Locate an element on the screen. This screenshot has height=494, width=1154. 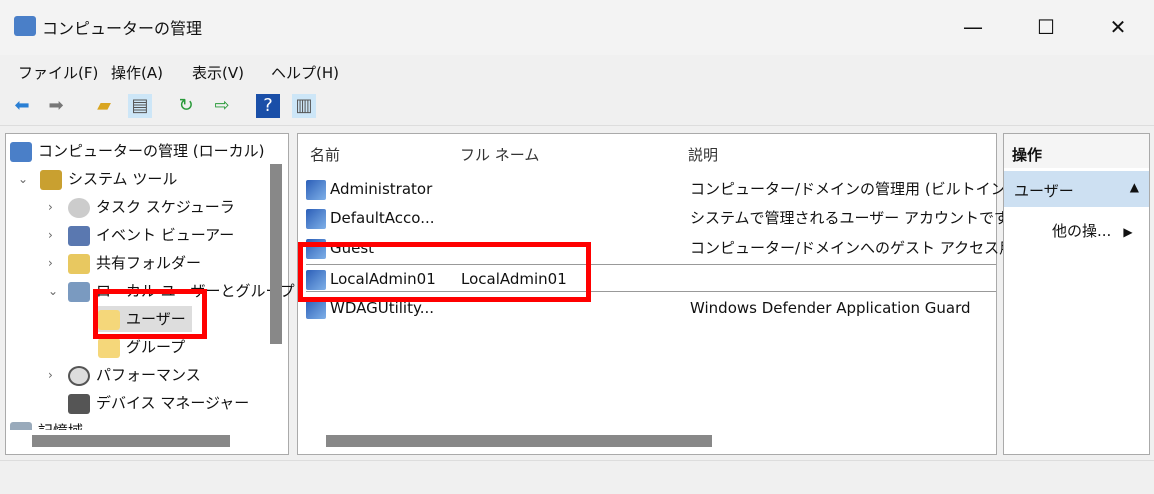
cell-name: Administrator is located at coordinates (381, 189).